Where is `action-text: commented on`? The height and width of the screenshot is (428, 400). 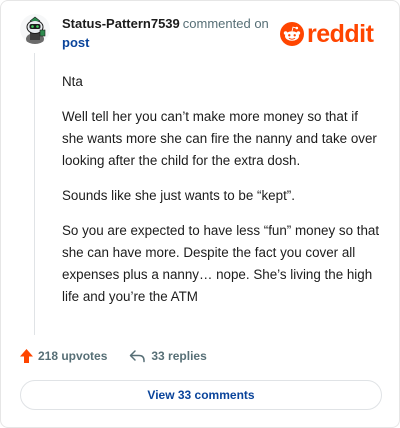 action-text: commented on is located at coordinates (225, 23).